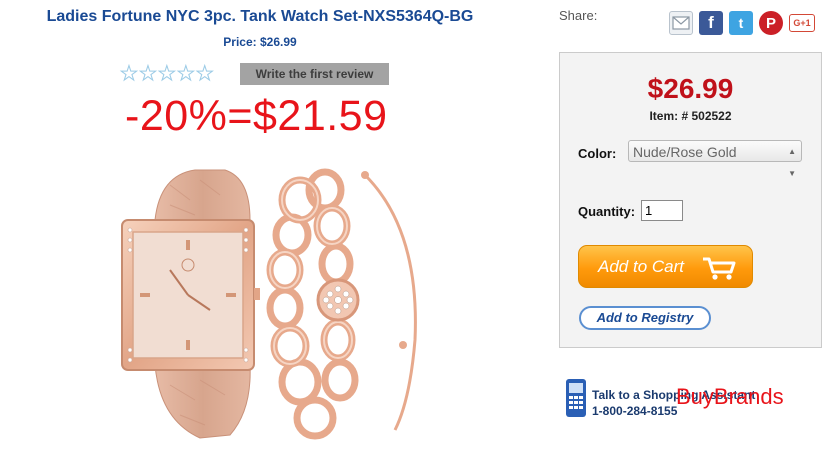  What do you see at coordinates (711, 23) in the screenshot?
I see `facebook-icon: f` at bounding box center [711, 23].